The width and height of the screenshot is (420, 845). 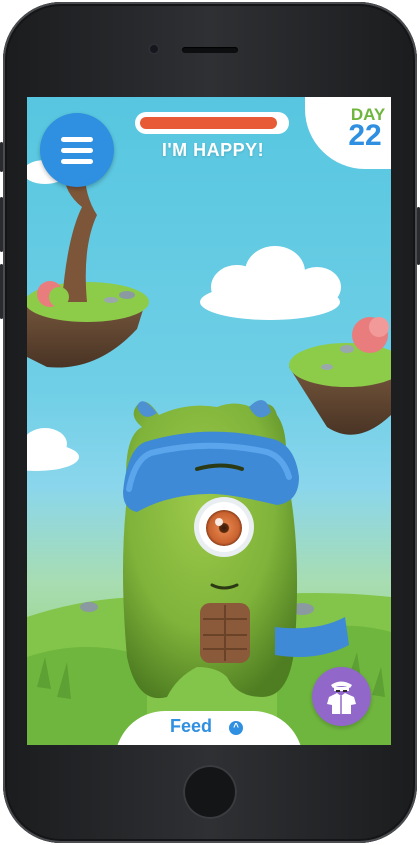 What do you see at coordinates (191, 726) in the screenshot?
I see `feed-button-label: Feed` at bounding box center [191, 726].